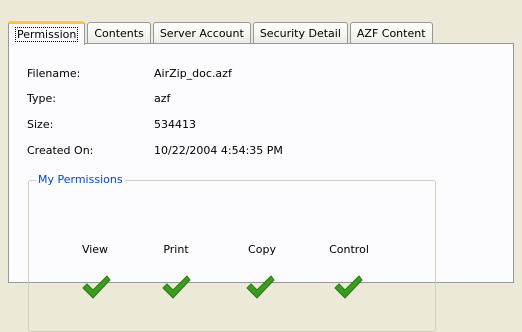 The image size is (522, 332). Describe the element at coordinates (349, 249) in the screenshot. I see `permission-control-label: Control` at that location.